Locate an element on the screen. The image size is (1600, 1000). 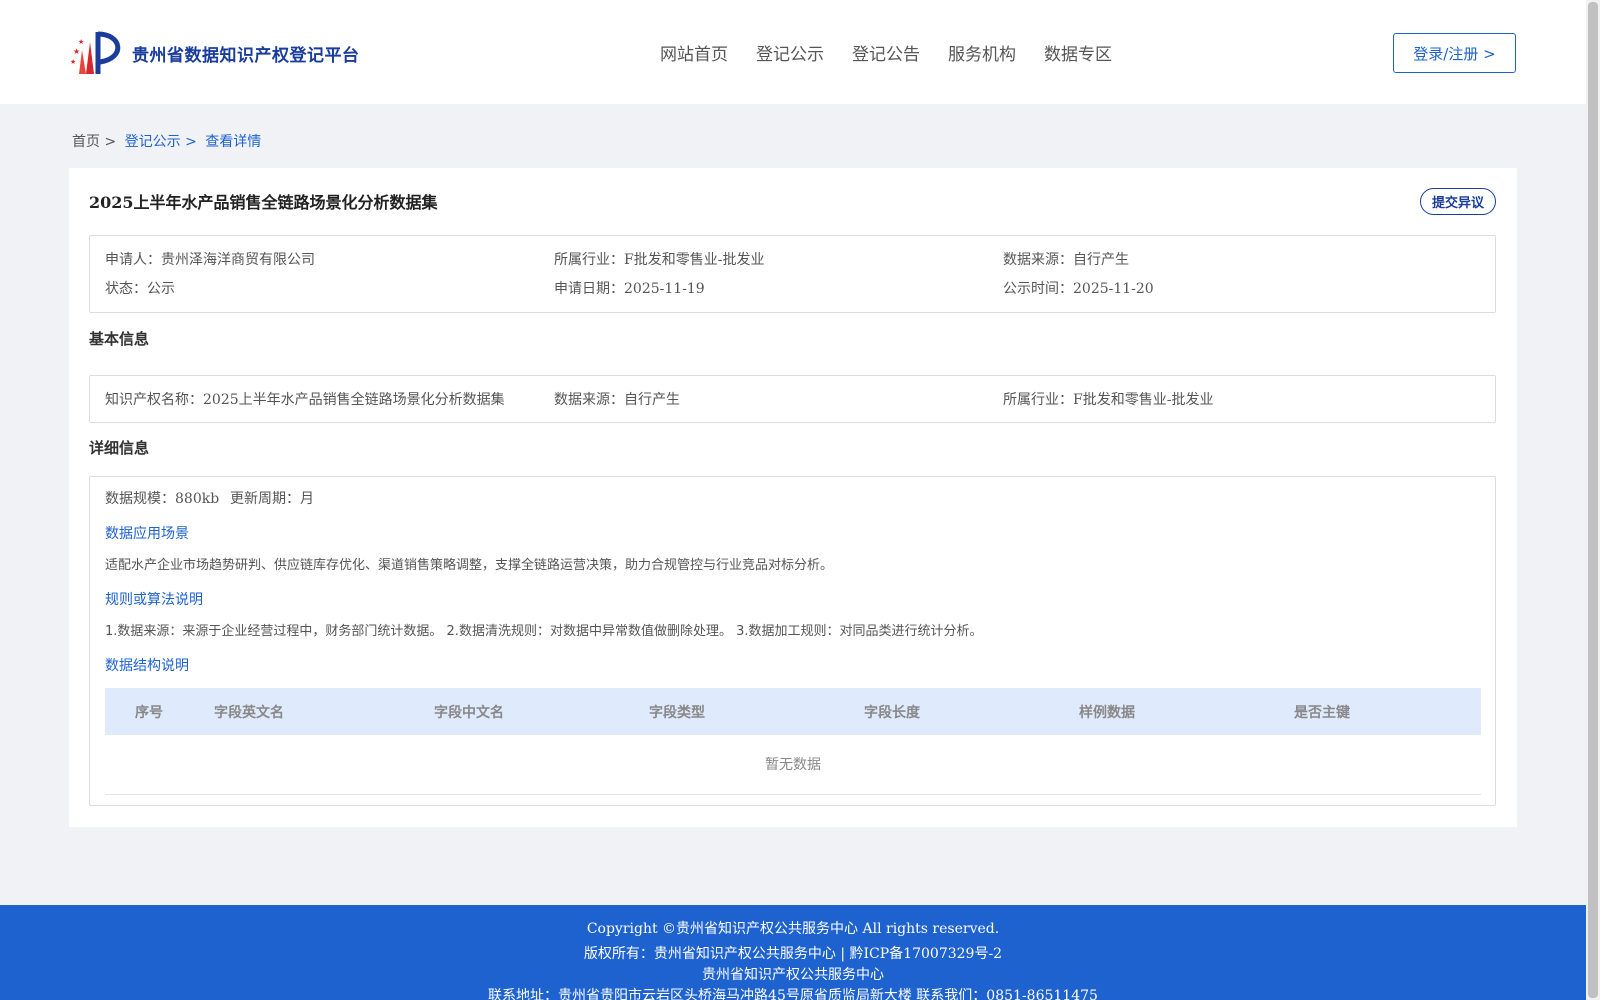
data-scale-label: 数据规模： is located at coordinates (140, 499).